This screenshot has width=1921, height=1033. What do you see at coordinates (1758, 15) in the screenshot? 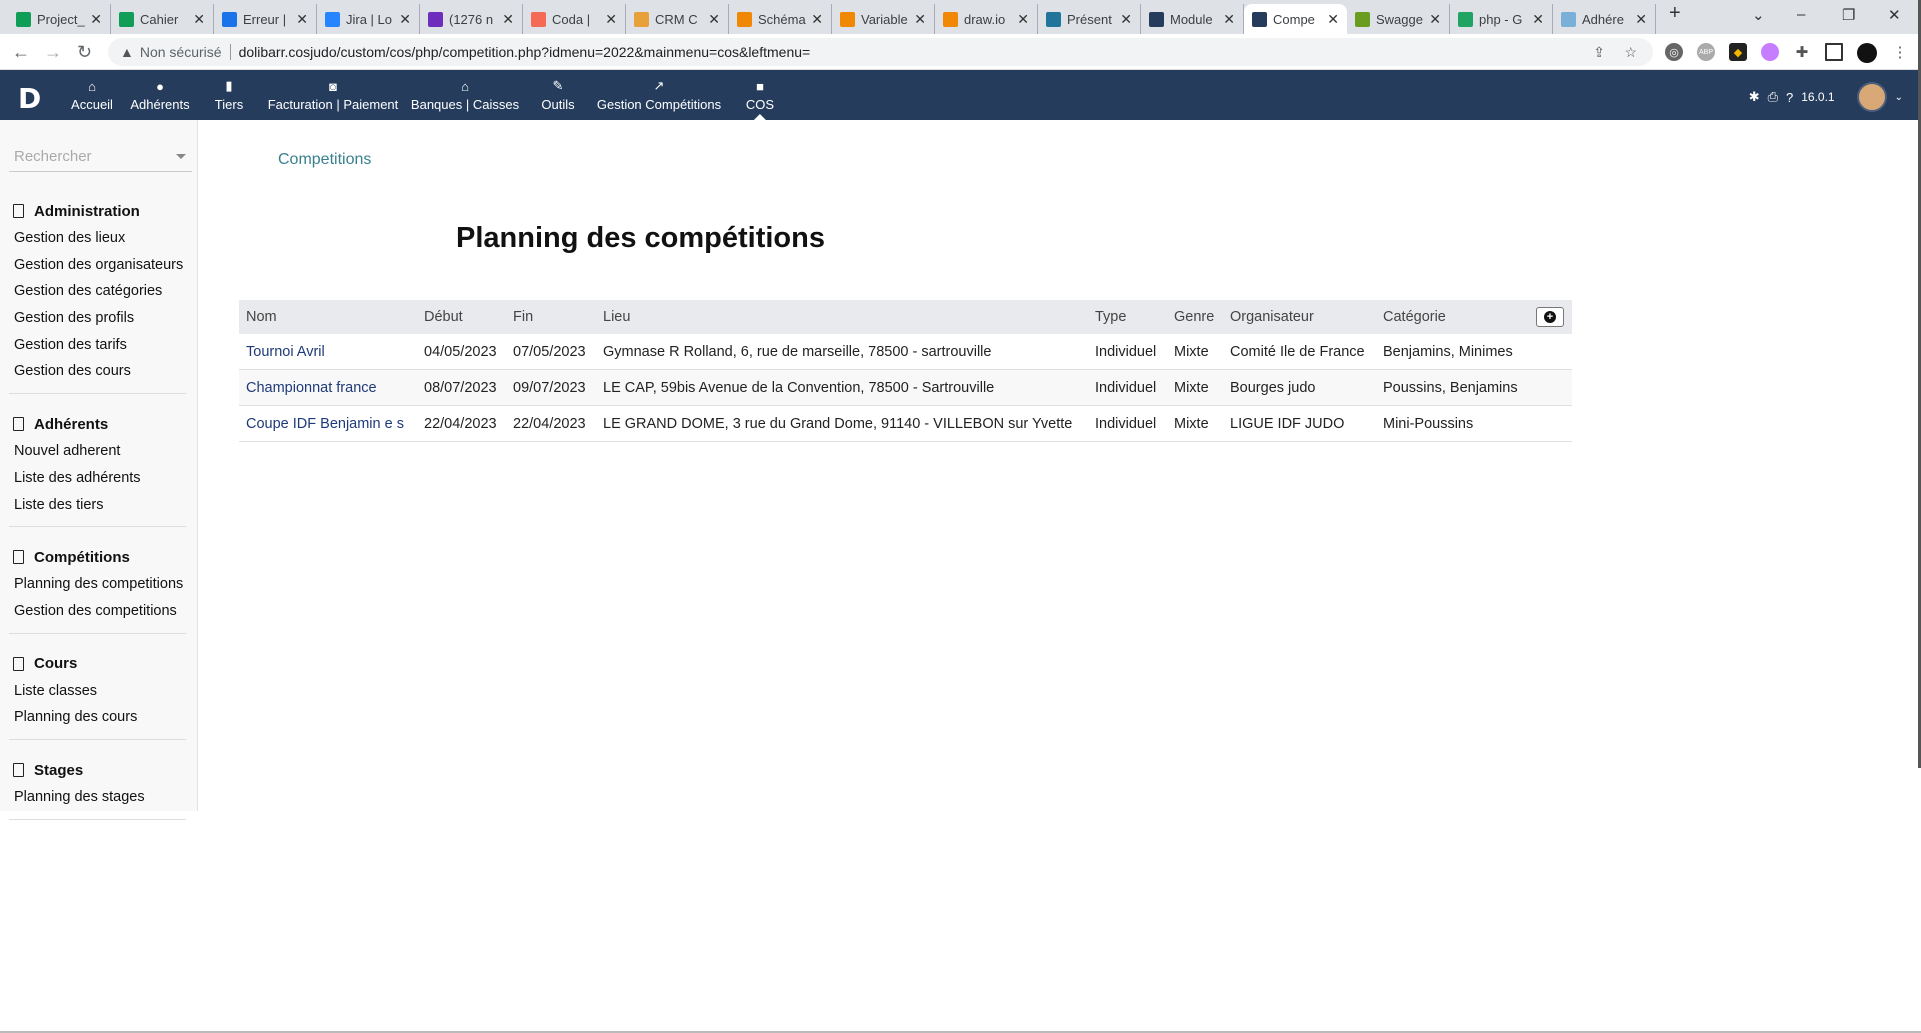
I see `tab-search-icon: ⌄` at bounding box center [1758, 15].